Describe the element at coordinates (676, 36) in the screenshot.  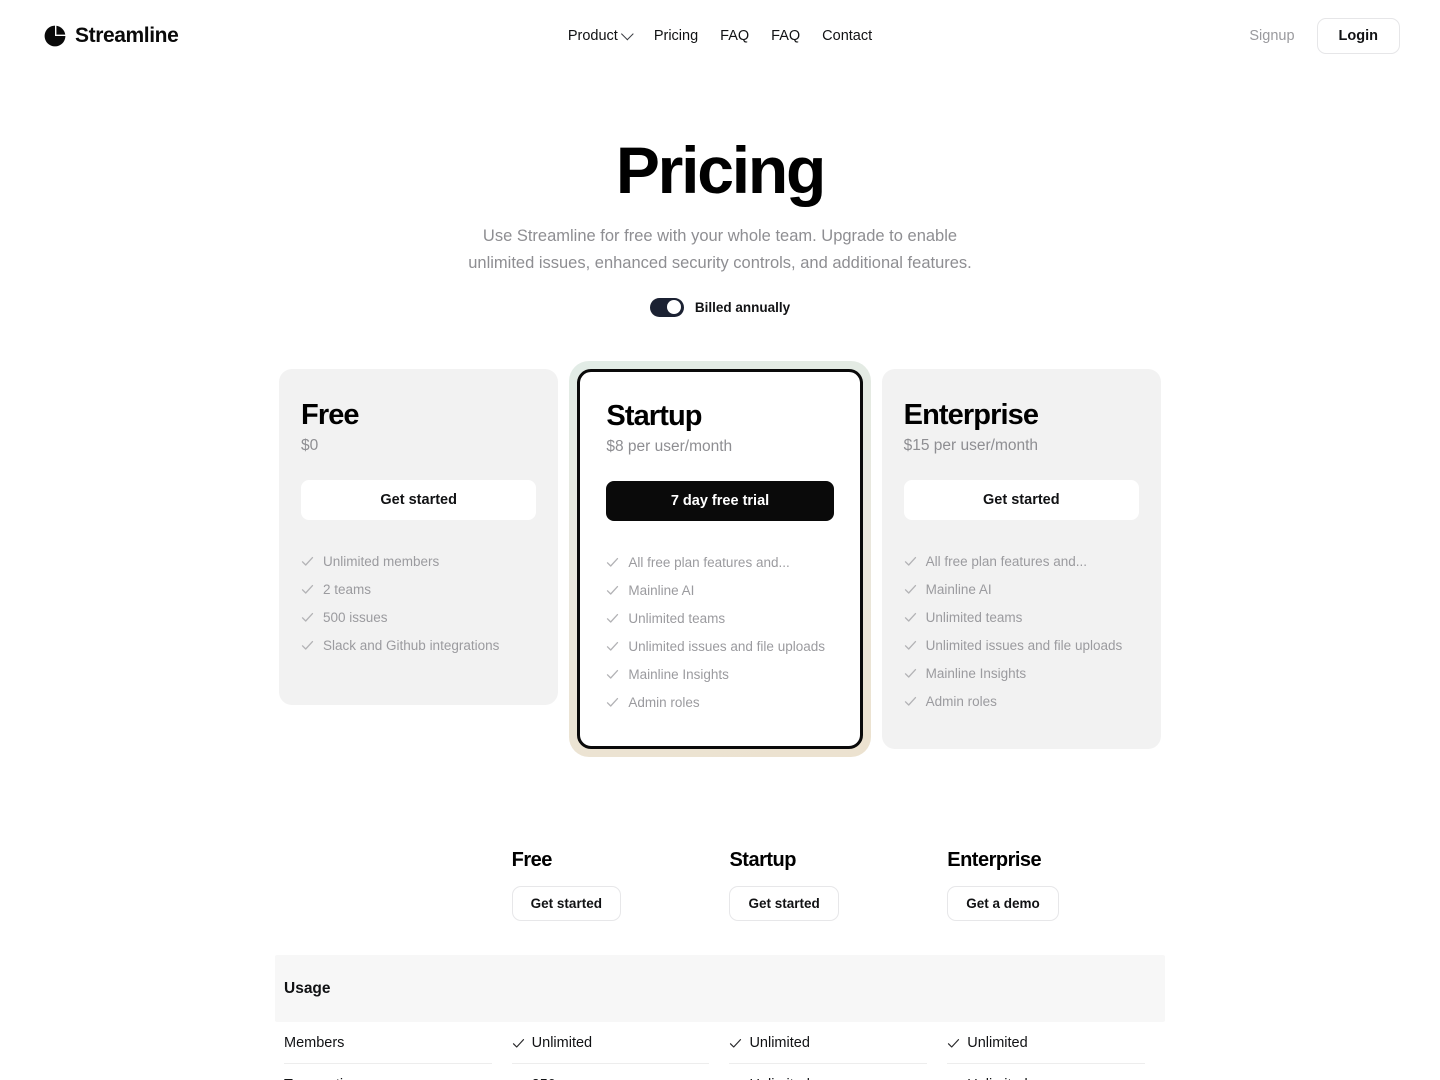
I see `nav-item-pricing: Pricing` at that location.